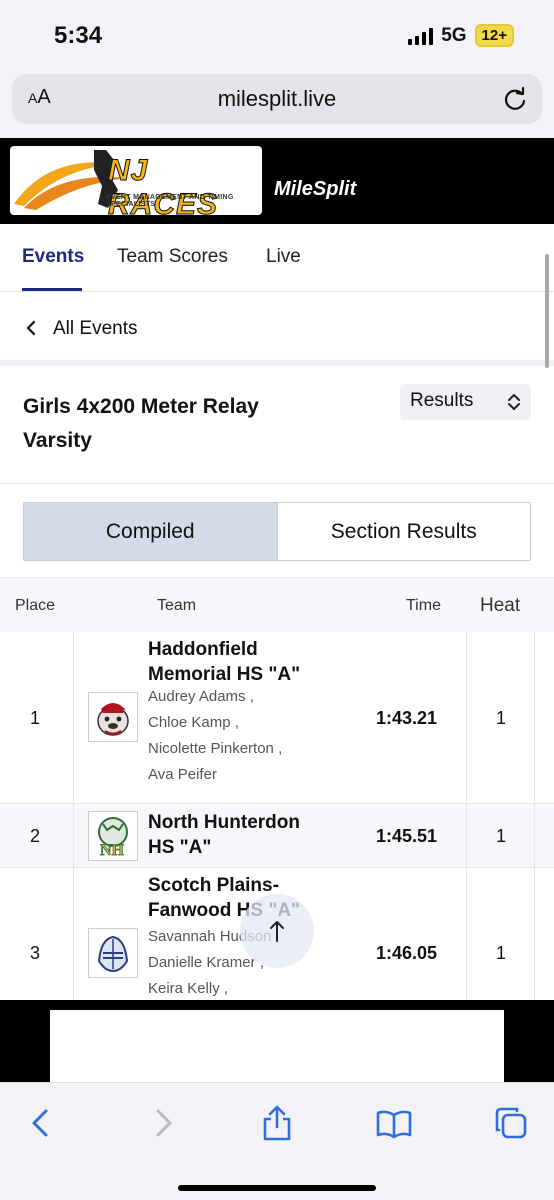 Image resolution: width=554 pixels, height=1200 pixels. I want to click on network-type: 5G, so click(454, 35).